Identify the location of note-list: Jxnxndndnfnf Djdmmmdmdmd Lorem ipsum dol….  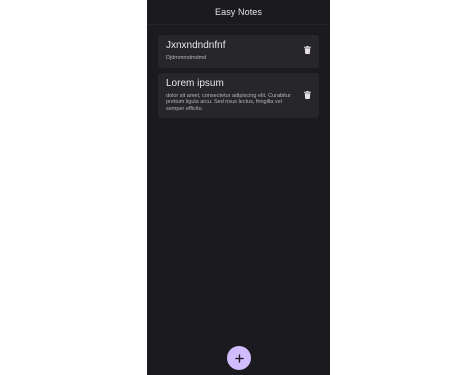
(238, 79).